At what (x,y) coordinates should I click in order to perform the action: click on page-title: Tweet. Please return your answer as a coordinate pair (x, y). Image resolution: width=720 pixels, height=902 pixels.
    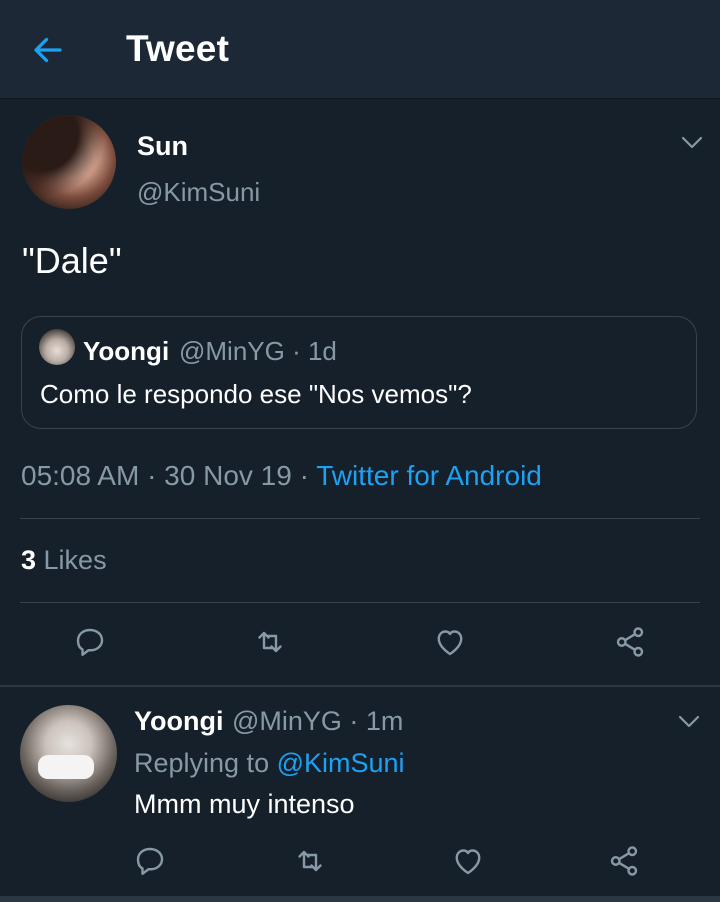
    Looking at the image, I should click on (178, 48).